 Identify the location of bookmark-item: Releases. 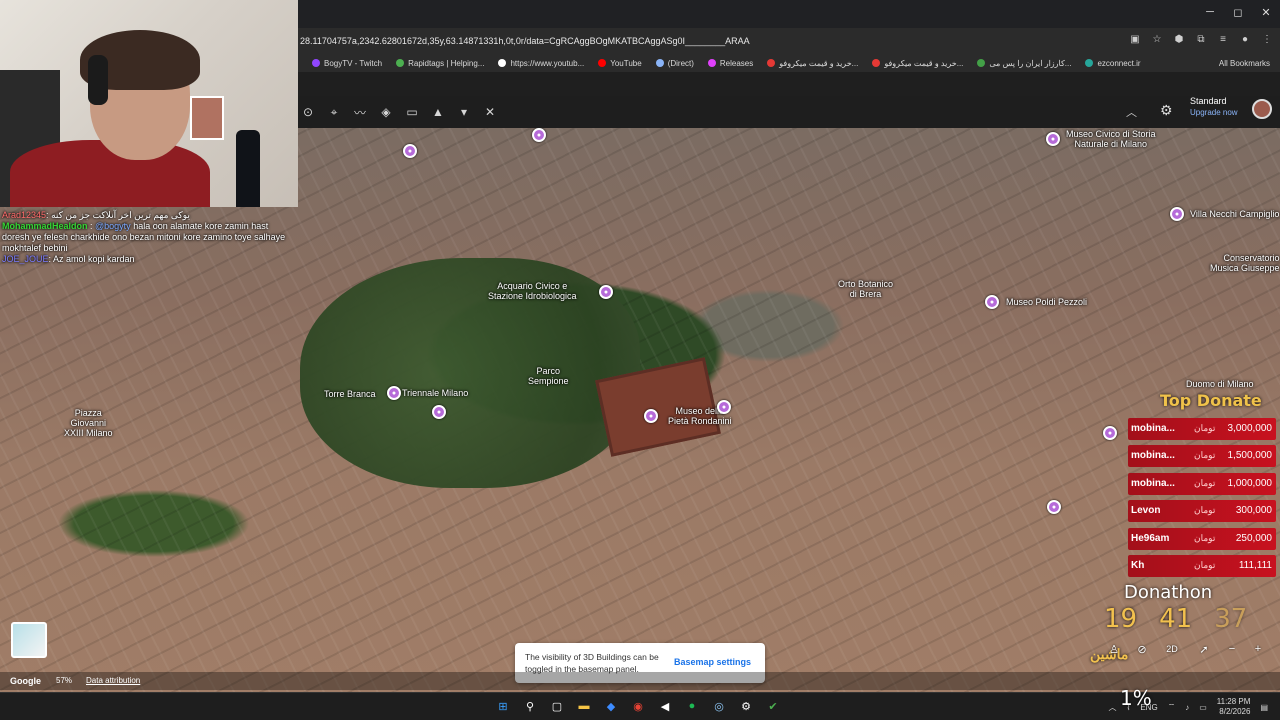
(730, 63).